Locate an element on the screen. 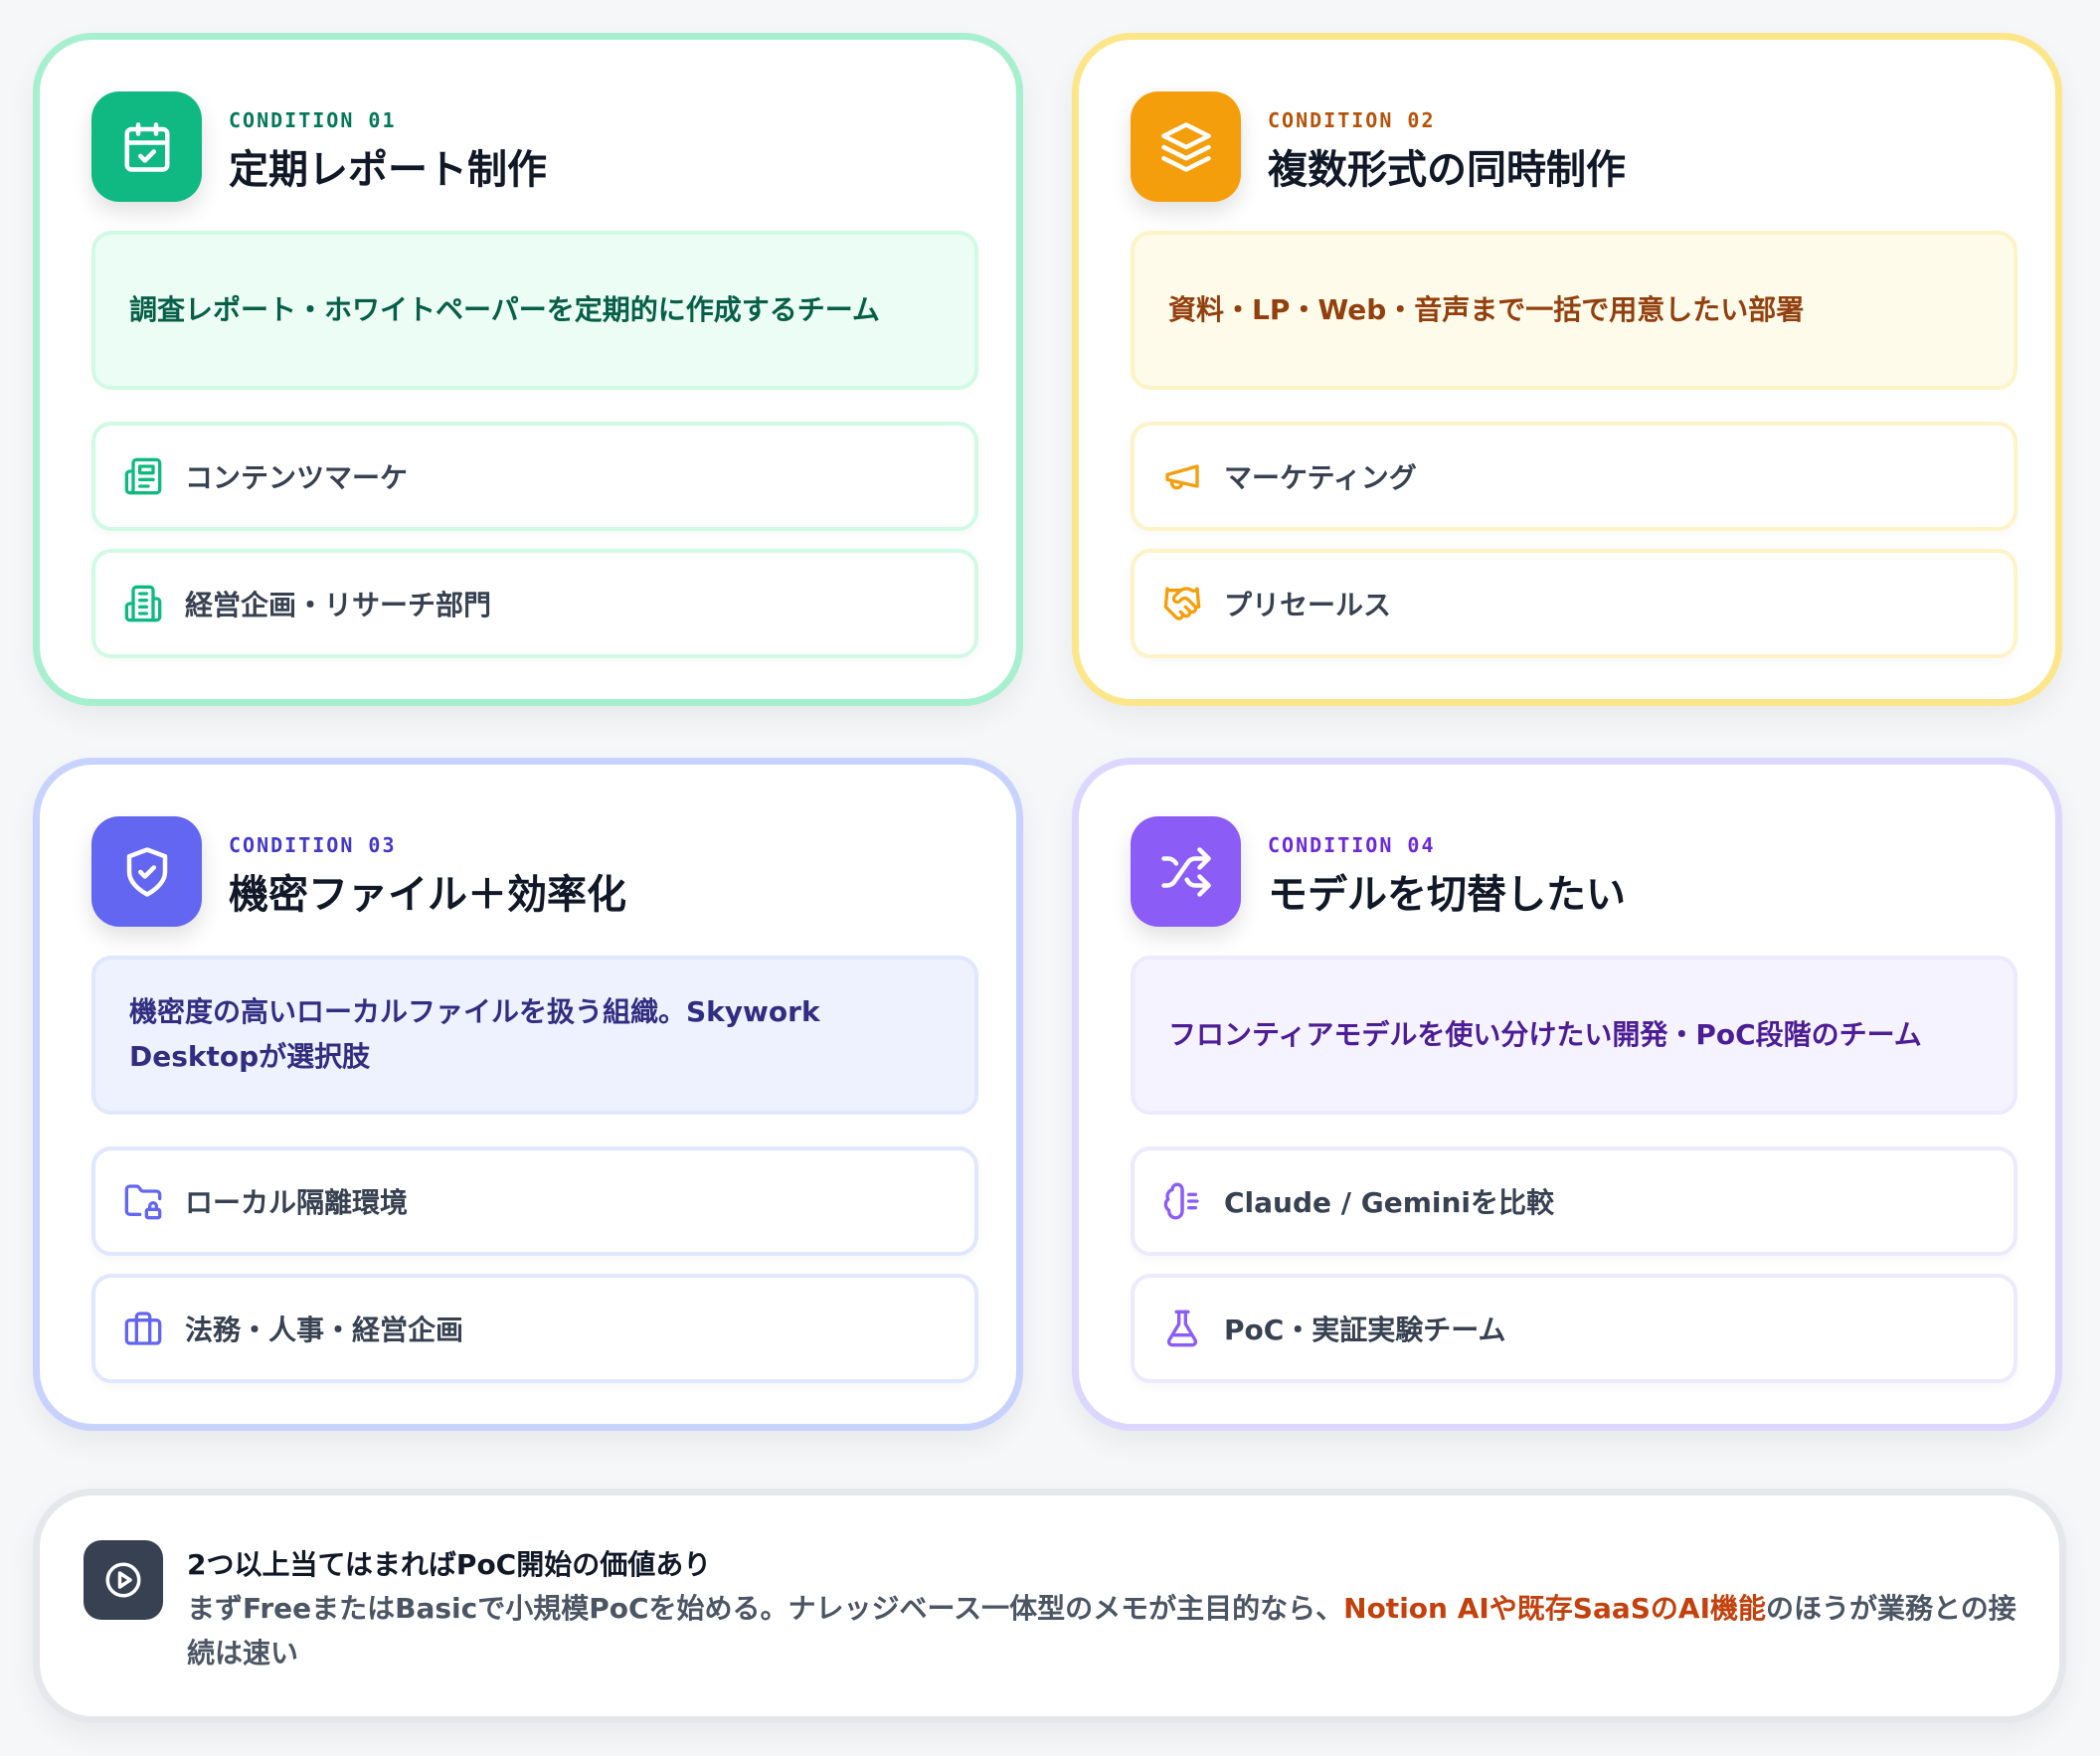 The height and width of the screenshot is (1756, 2100). card-description: フロンティアモデルを使い分けたい開発・PoC段階のチーム is located at coordinates (1574, 1035).